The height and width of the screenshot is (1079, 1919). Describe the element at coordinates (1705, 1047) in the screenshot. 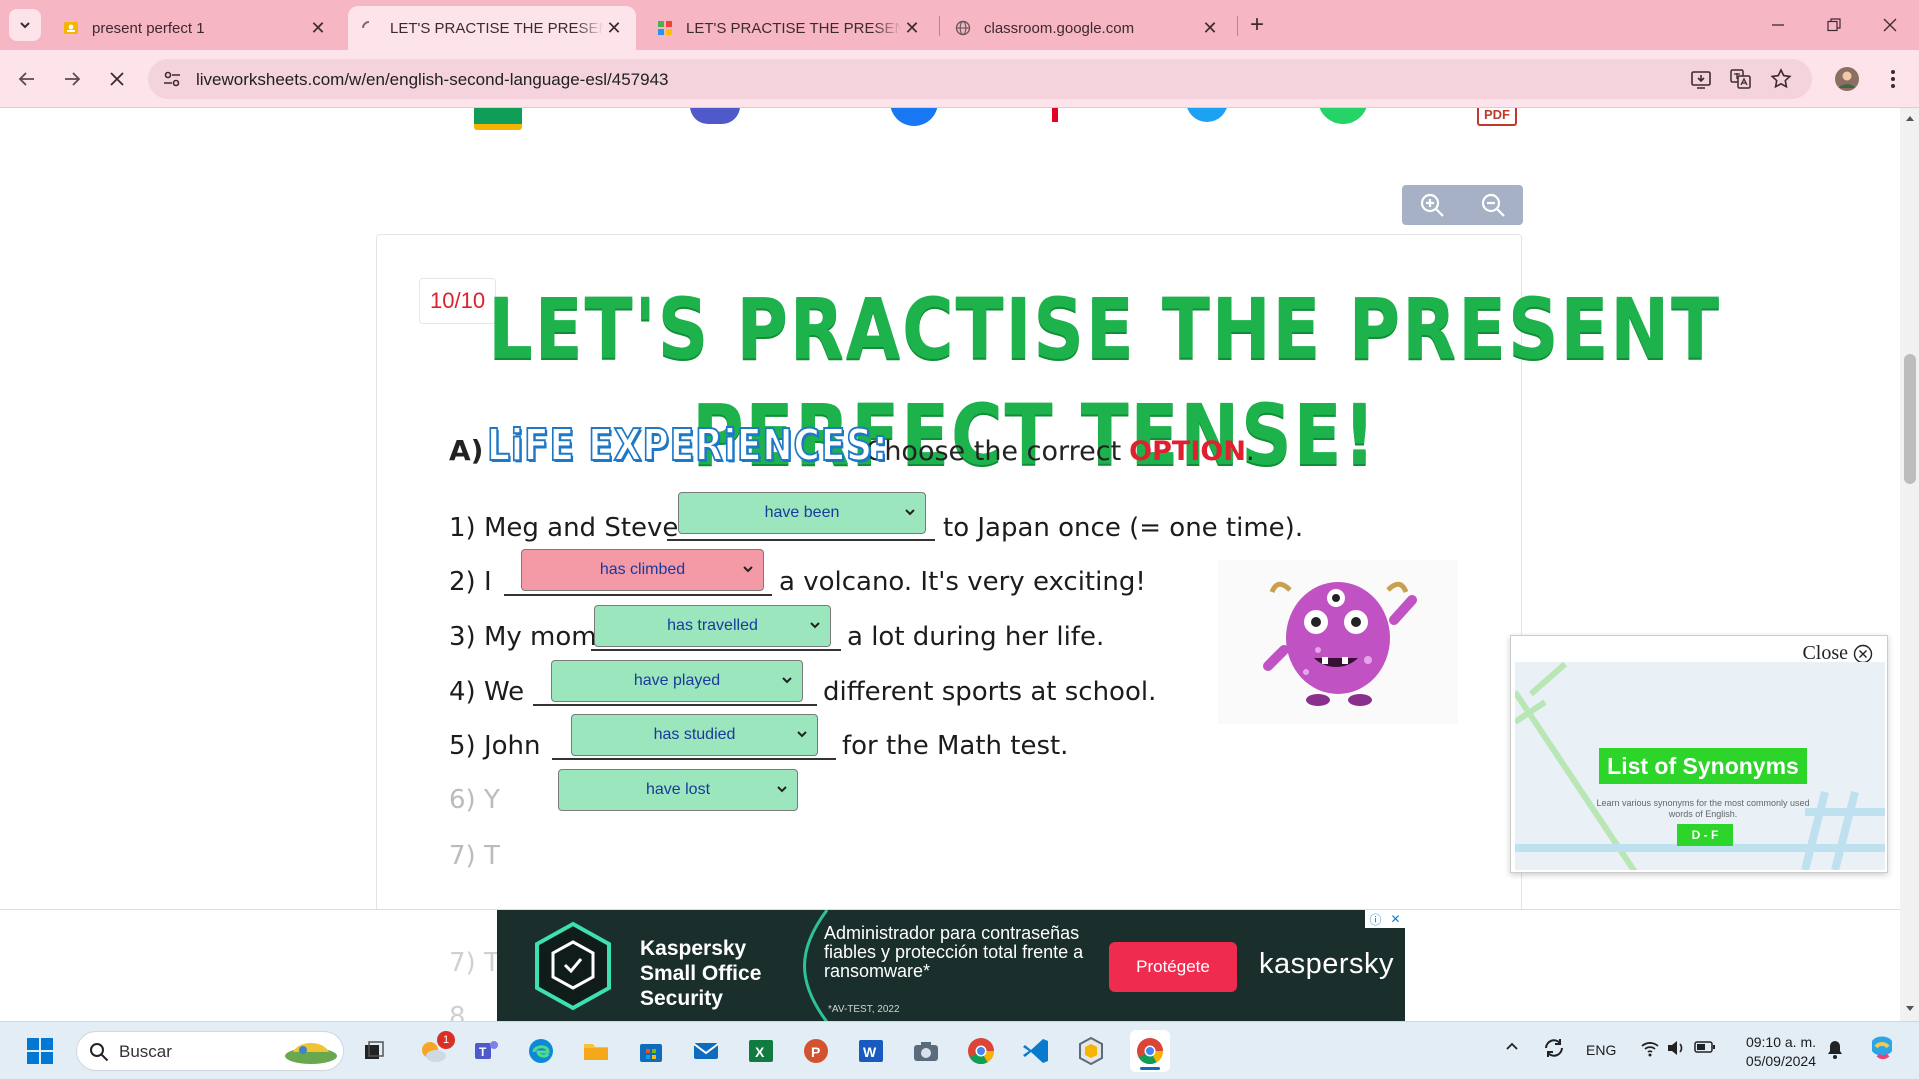

I see `battery-icon` at that location.